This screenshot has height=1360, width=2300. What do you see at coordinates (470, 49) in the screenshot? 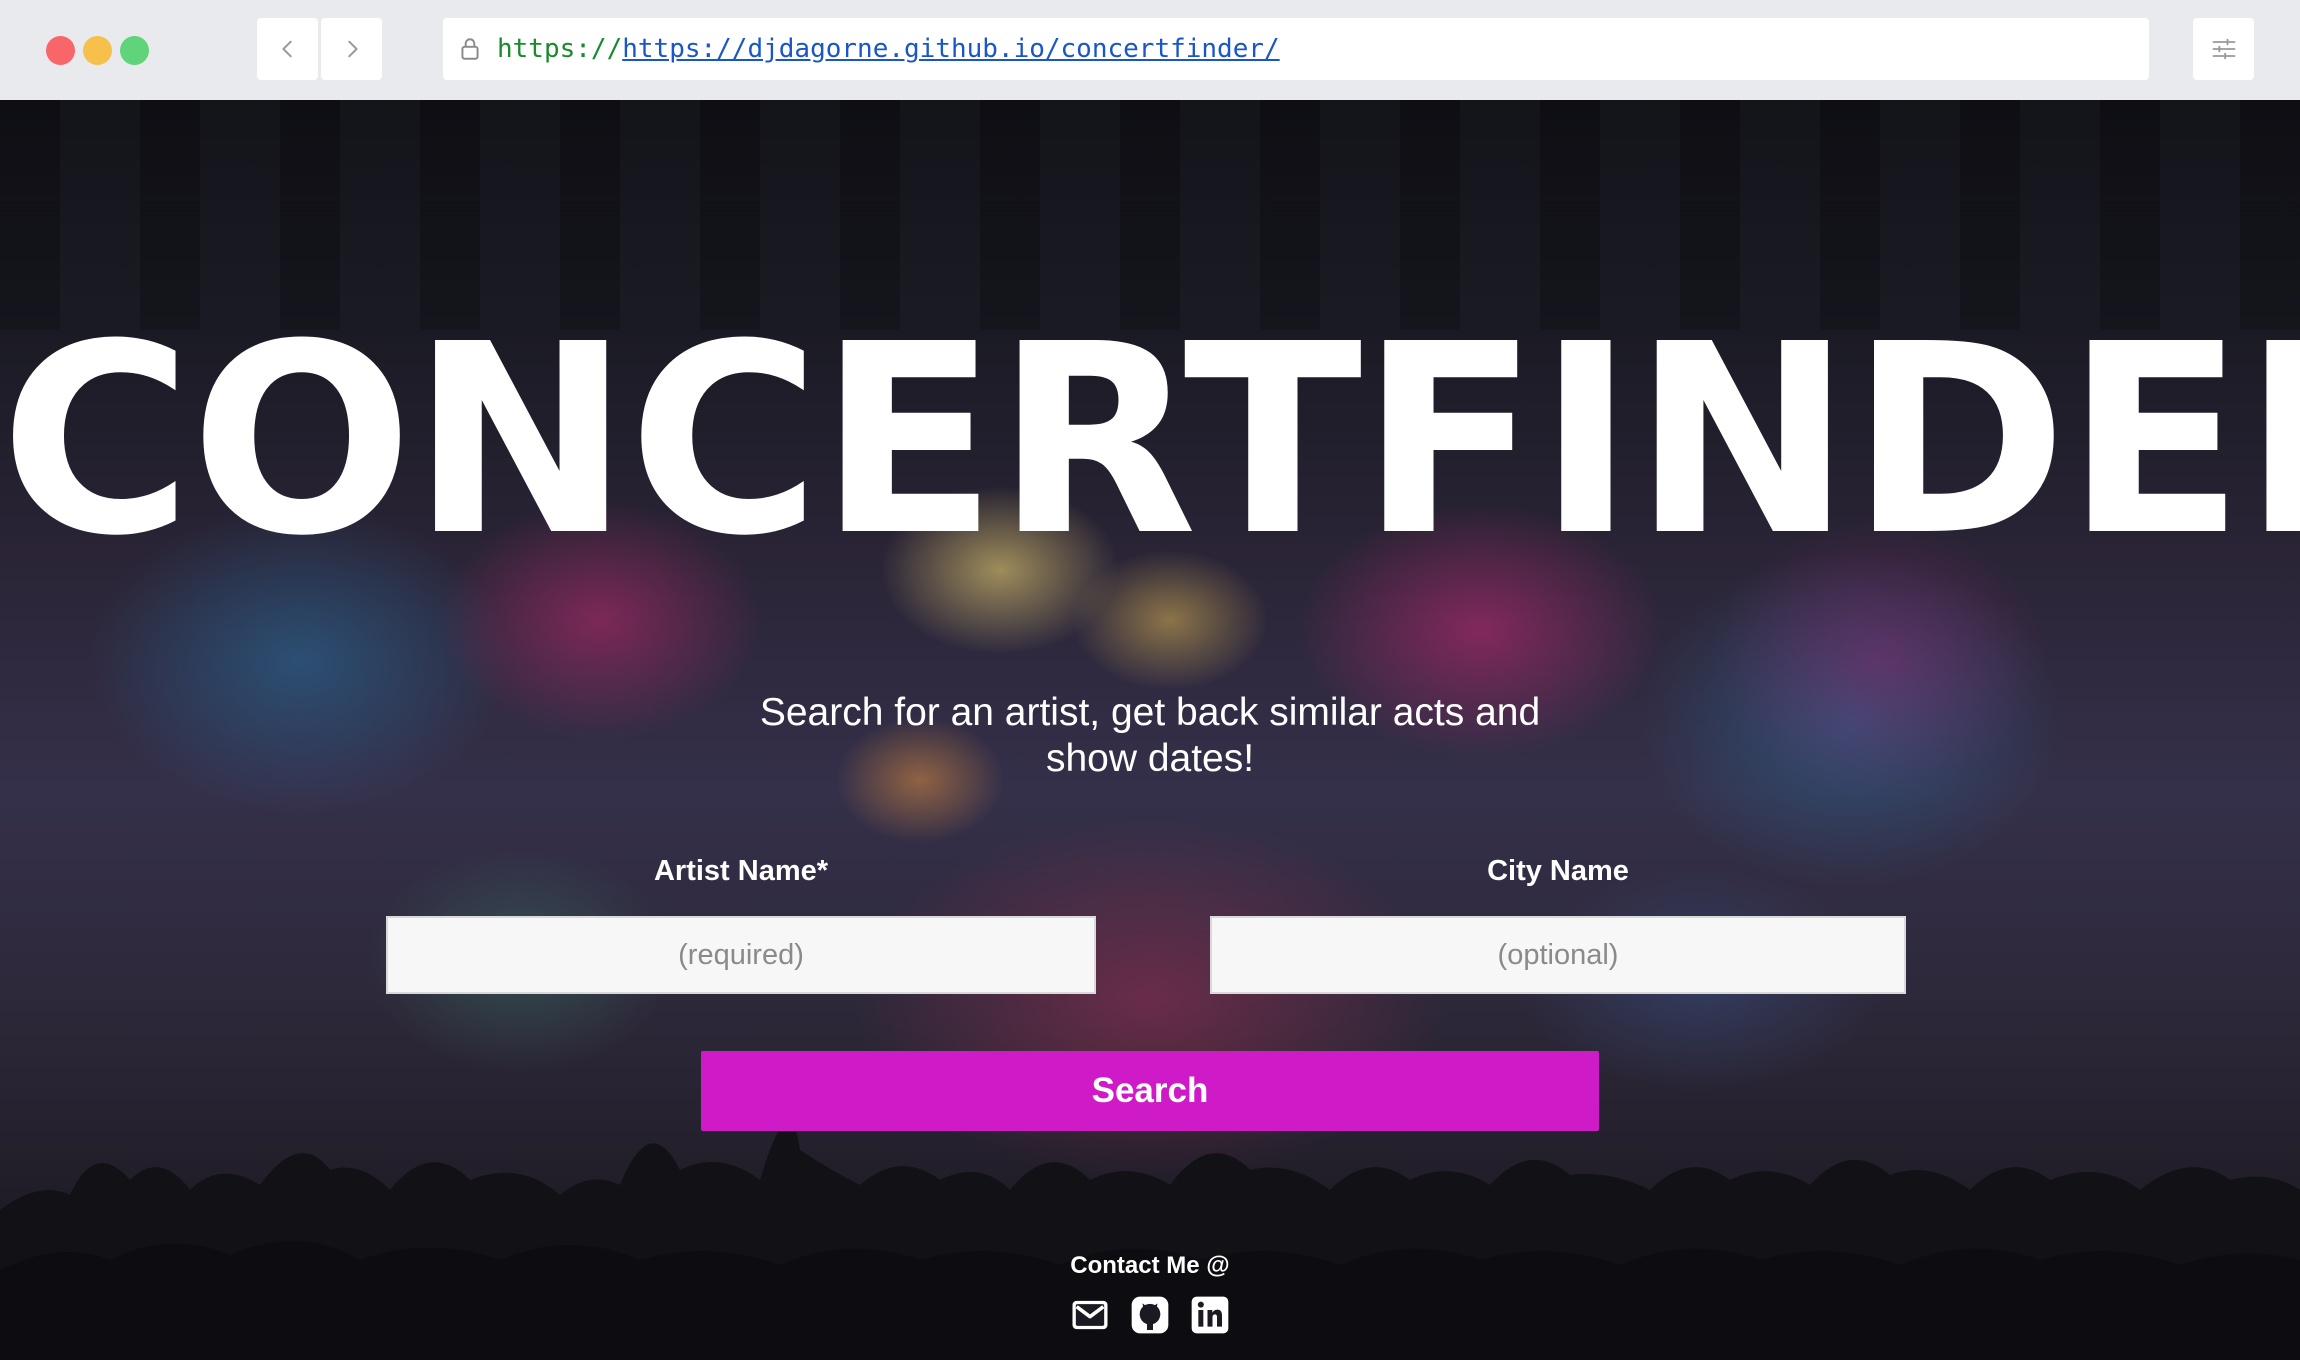
I see `lock-icon` at bounding box center [470, 49].